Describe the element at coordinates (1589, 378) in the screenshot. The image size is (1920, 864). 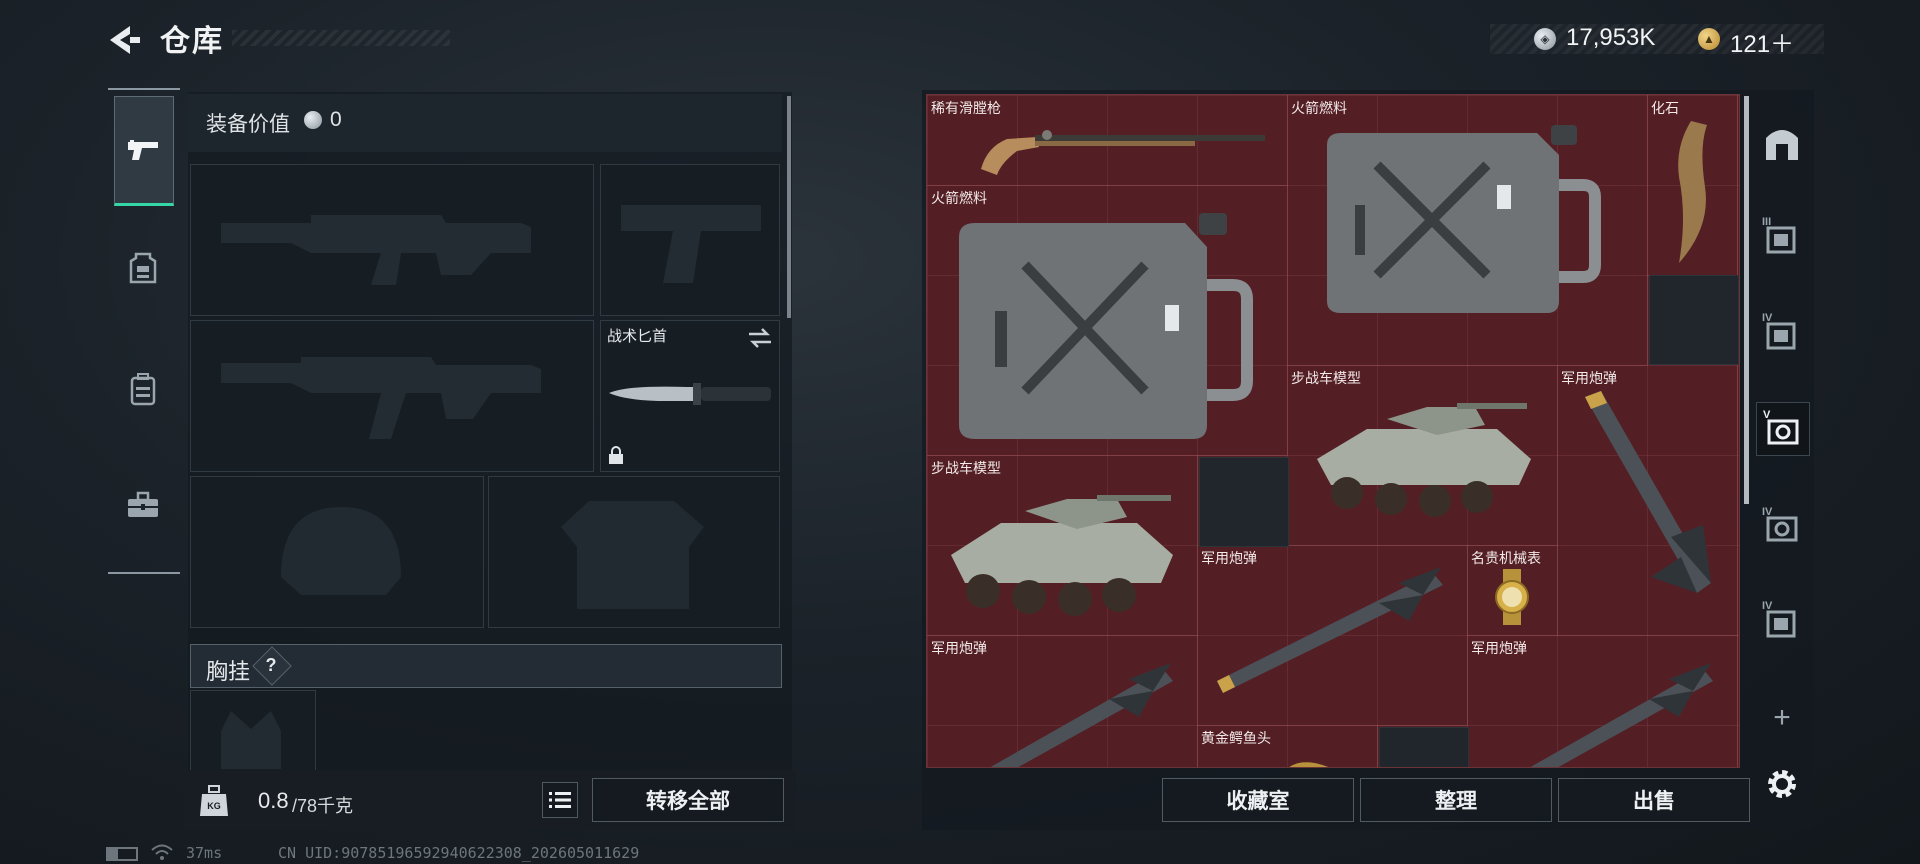
I see `item-label: 军用炮弹` at that location.